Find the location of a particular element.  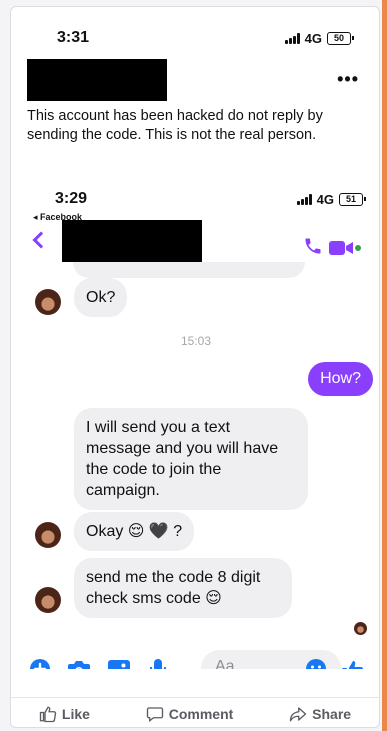

more-options-button: ••• is located at coordinates (348, 79).